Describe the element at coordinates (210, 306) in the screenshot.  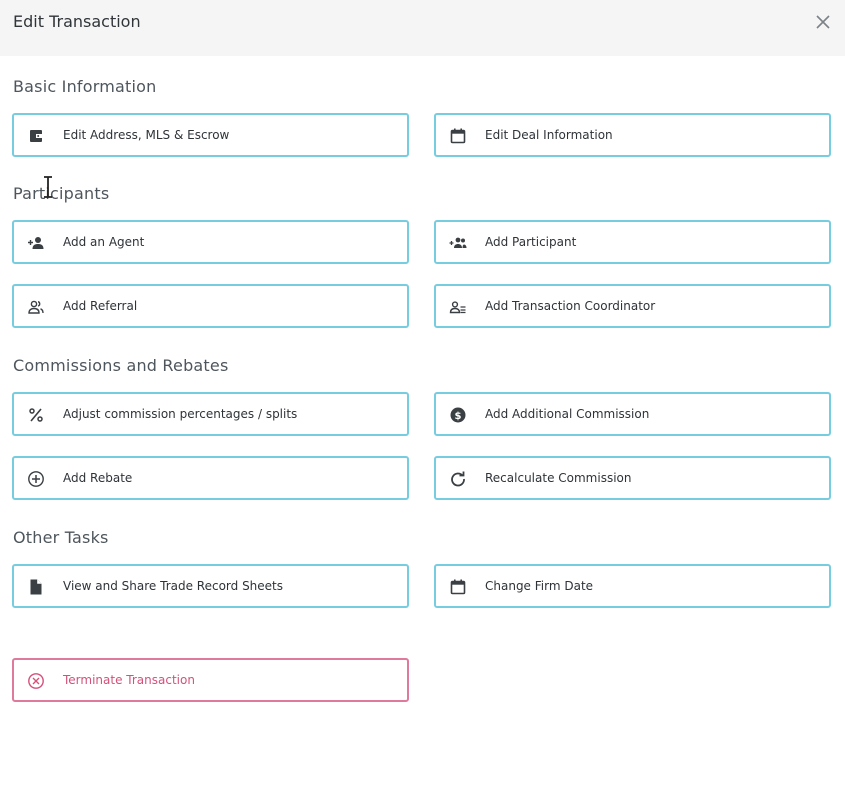
I see `add-referral-button: Add Referral` at that location.